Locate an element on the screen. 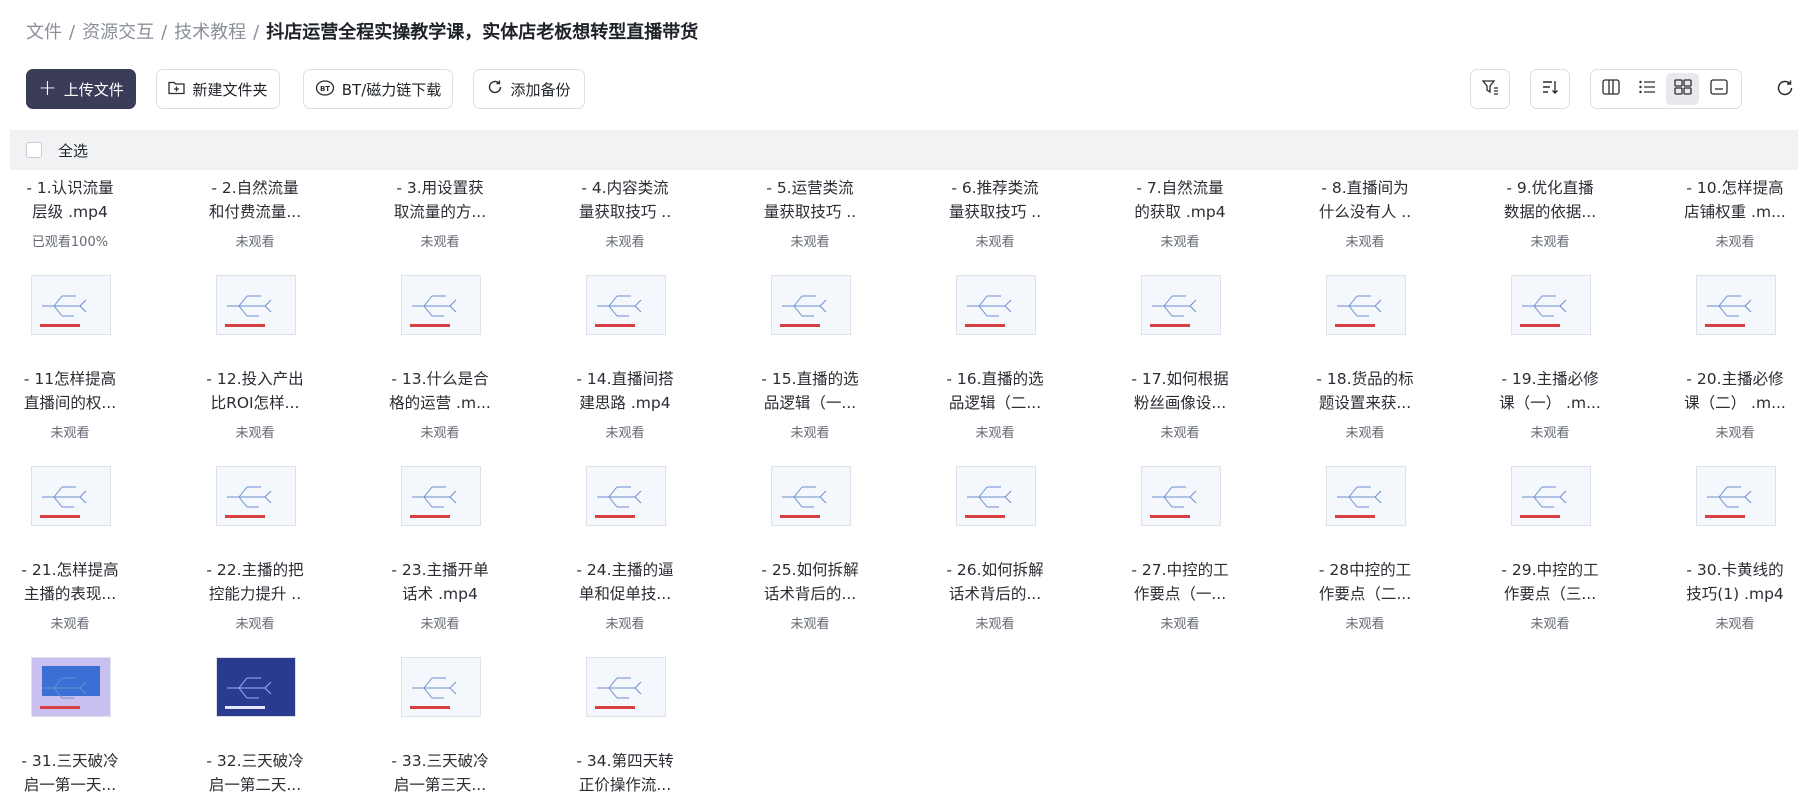 Image resolution: width=1798 pixels, height=797 pixels. file-item: - 26.如何拆解 话术背后的... 未观看 is located at coordinates (1017, 397).